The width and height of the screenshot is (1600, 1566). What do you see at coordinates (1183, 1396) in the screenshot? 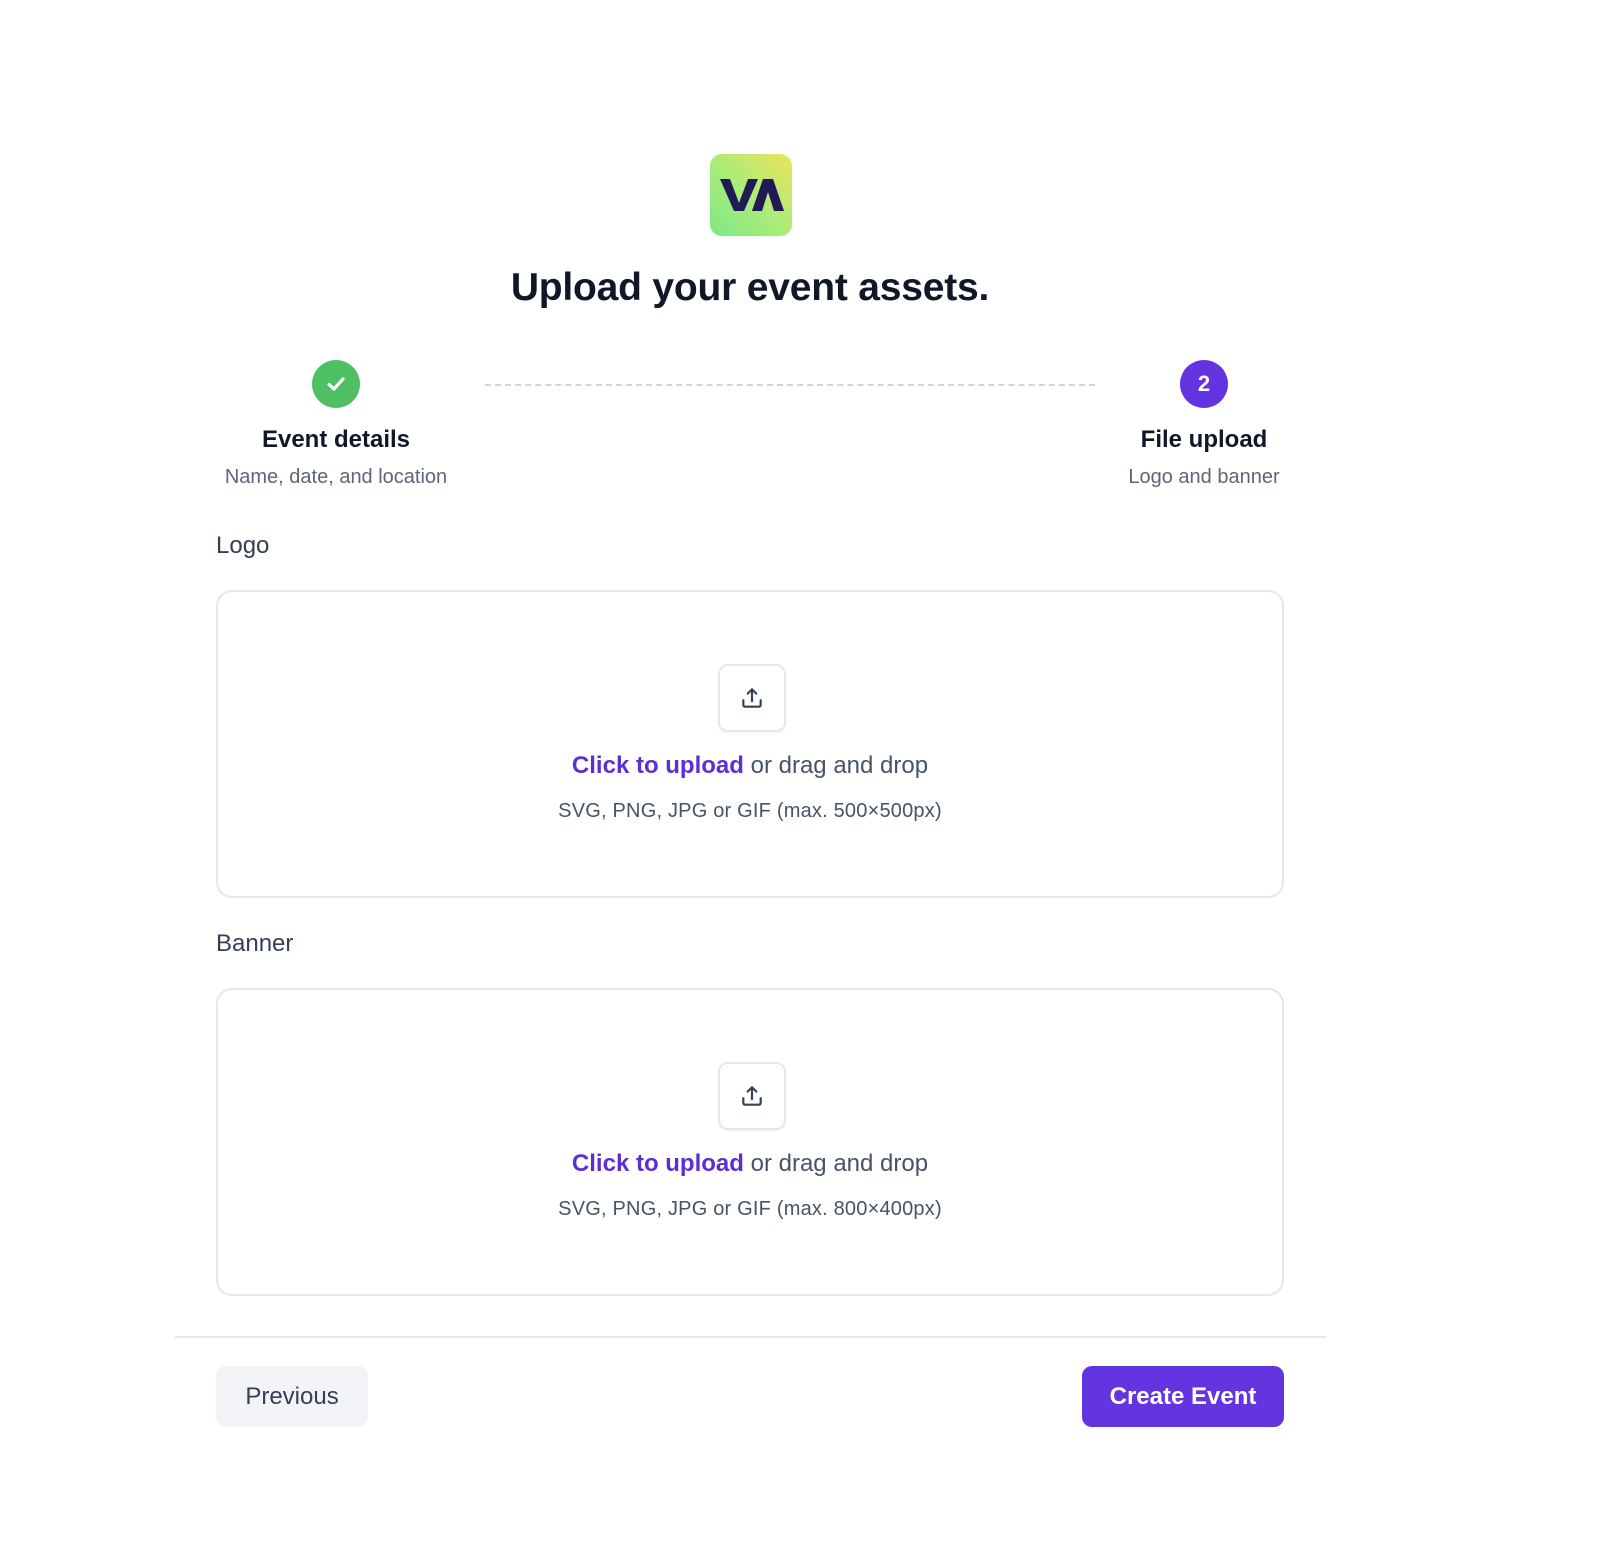
I see `create-event-button: Create Event` at bounding box center [1183, 1396].